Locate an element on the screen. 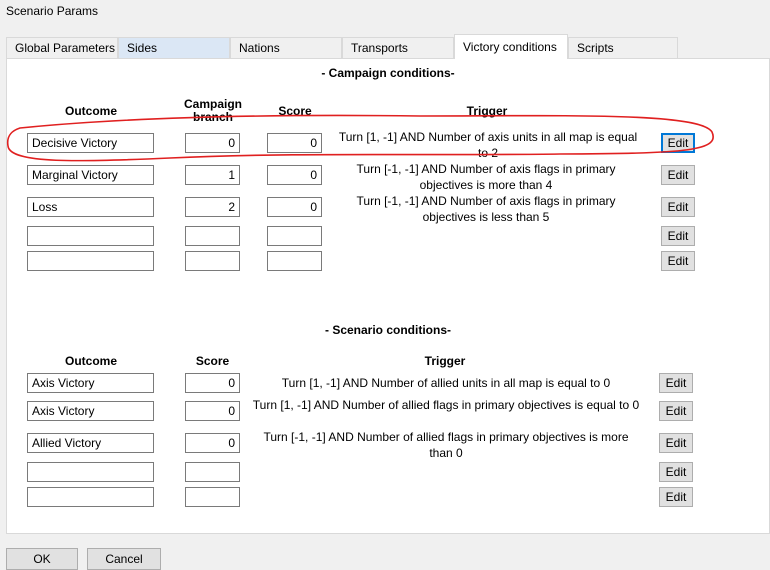  campaign-branch-field: 2 is located at coordinates (212, 207).